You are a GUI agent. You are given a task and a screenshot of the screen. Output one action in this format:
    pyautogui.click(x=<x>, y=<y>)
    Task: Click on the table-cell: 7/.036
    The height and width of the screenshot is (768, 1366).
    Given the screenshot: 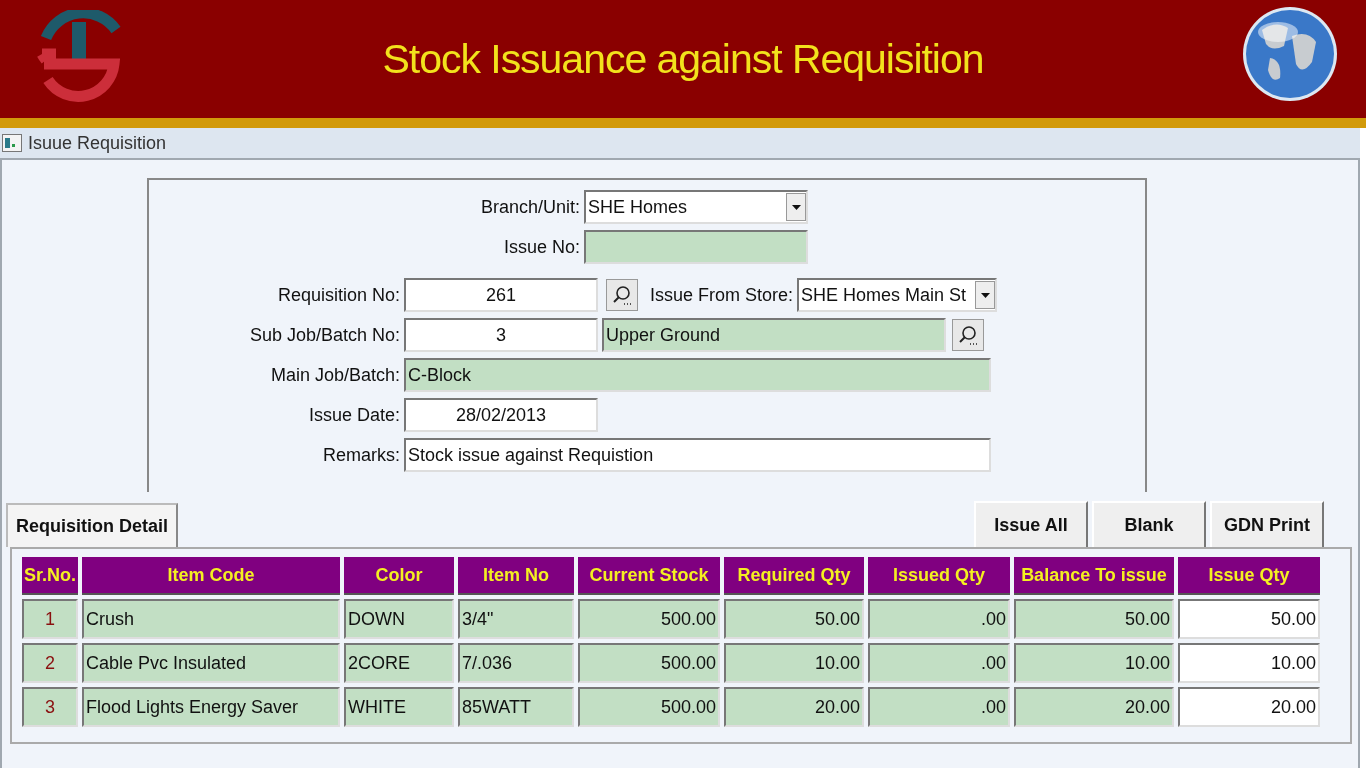 What is the action you would take?
    pyautogui.click(x=516, y=663)
    